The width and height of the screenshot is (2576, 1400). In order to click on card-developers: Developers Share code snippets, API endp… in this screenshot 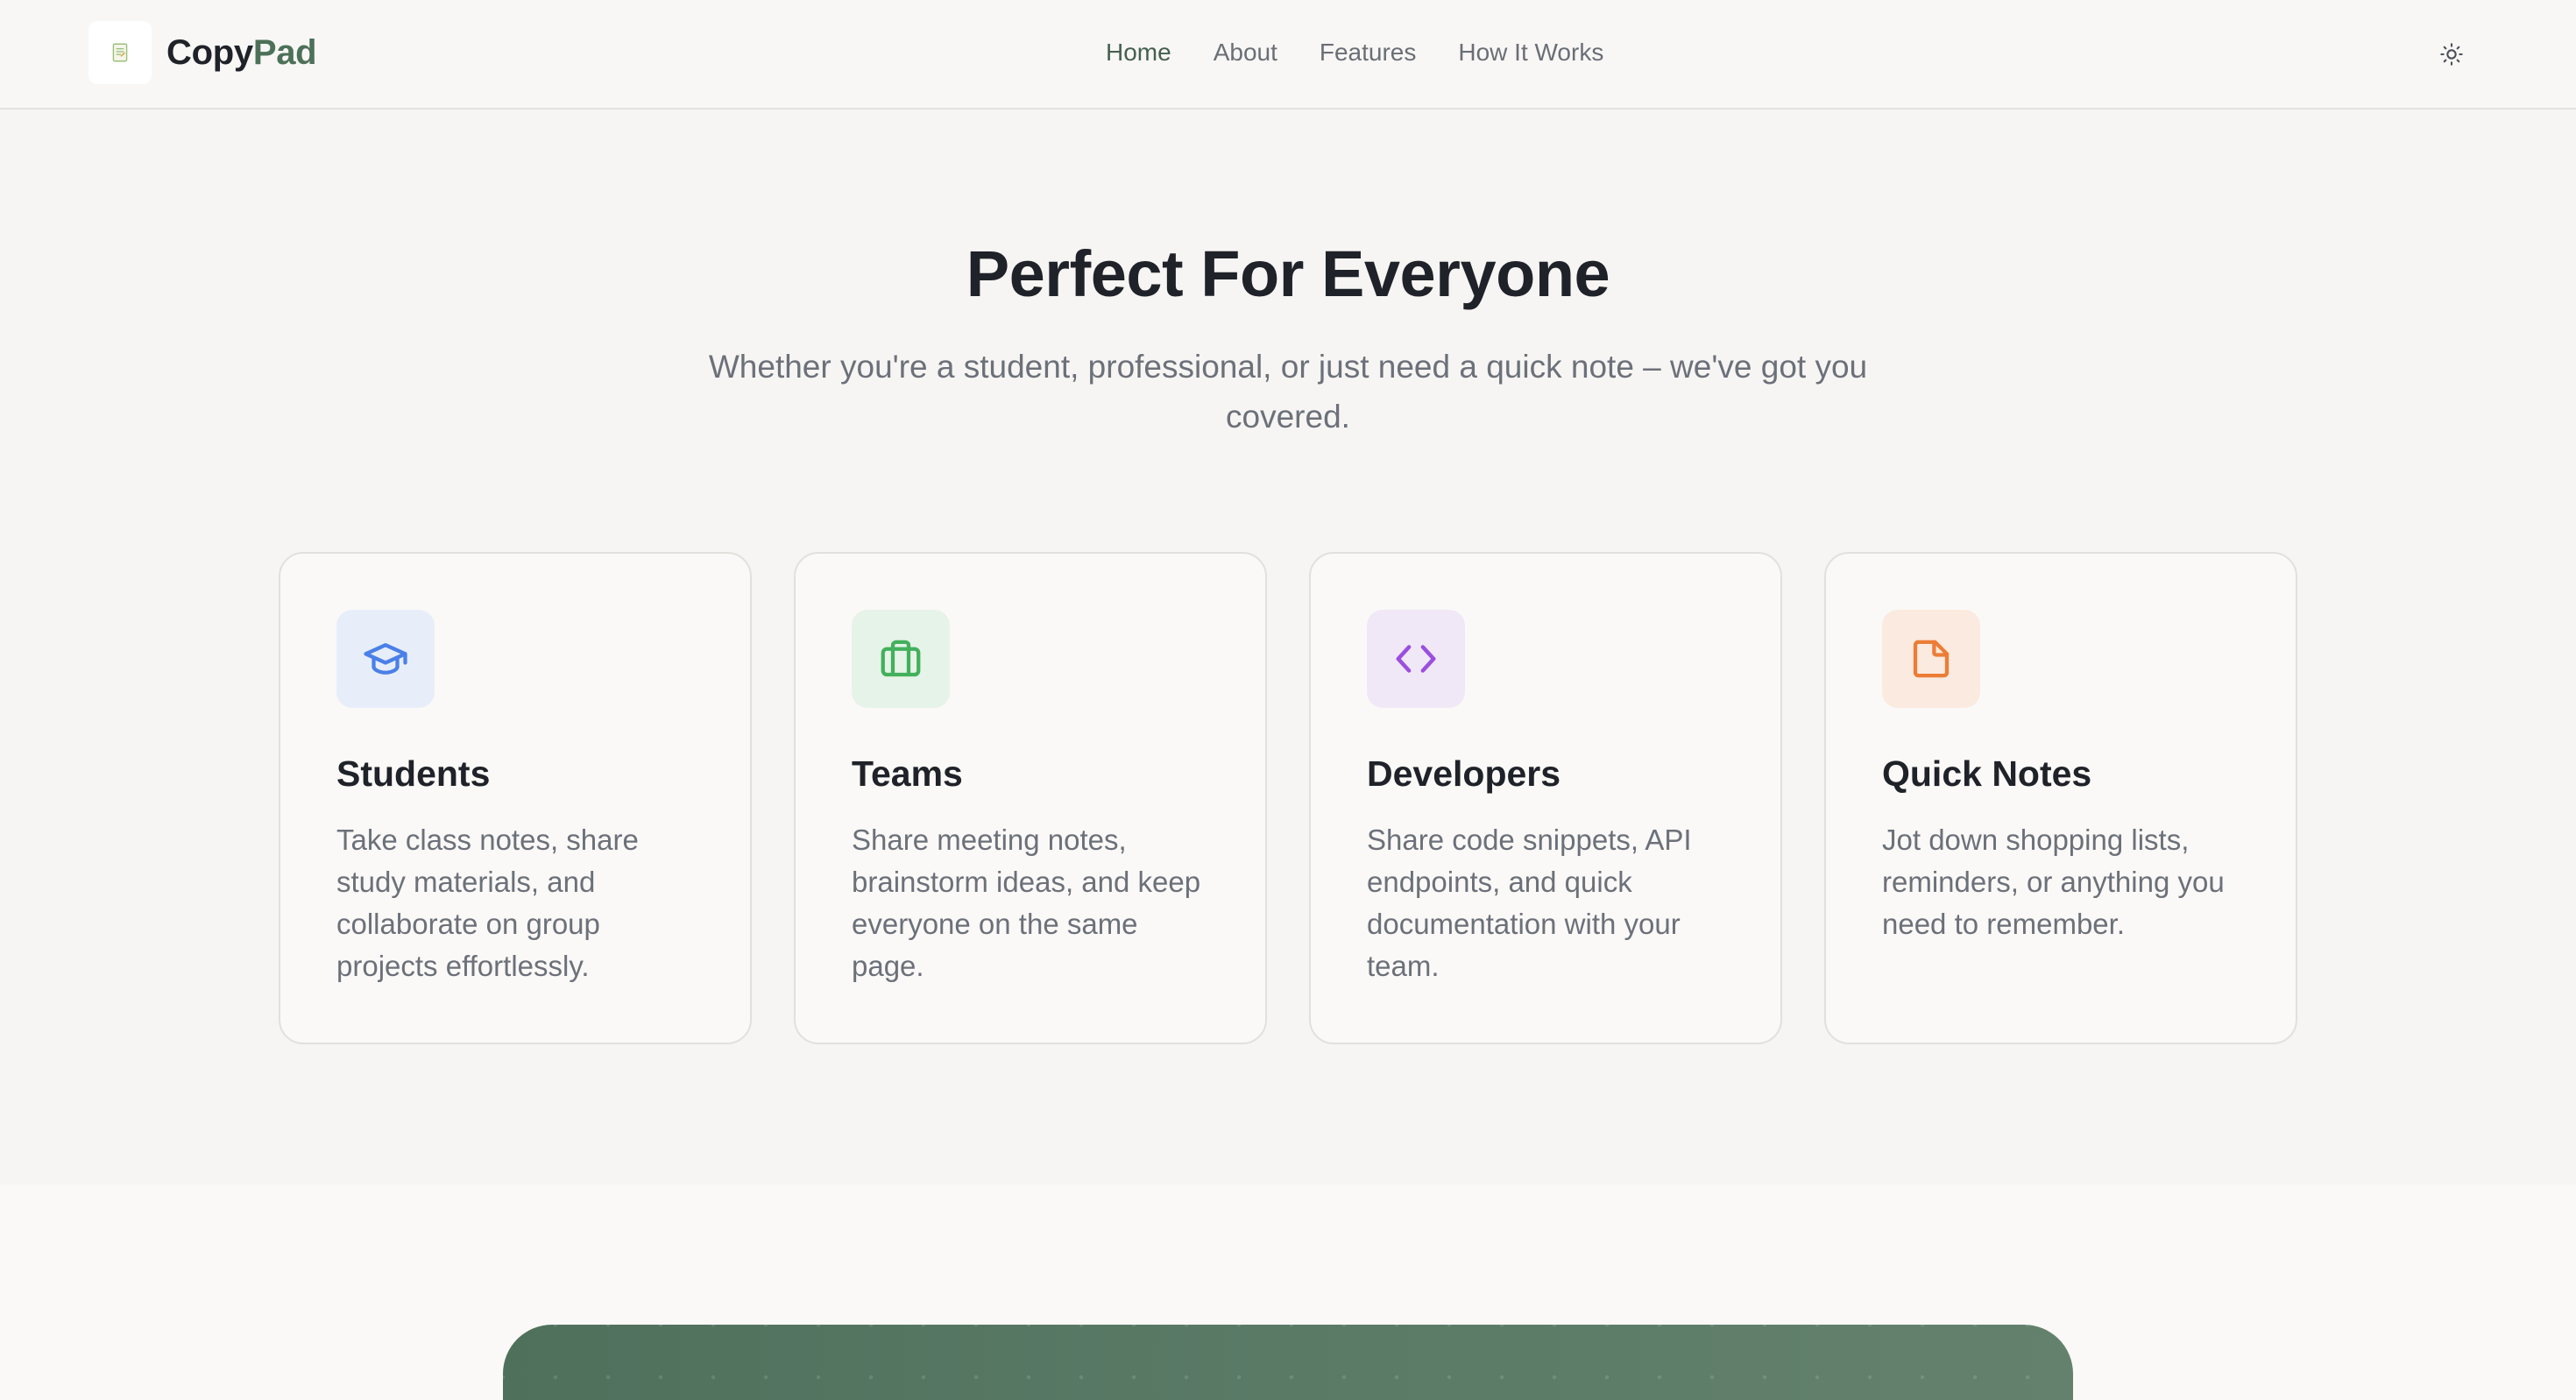, I will do `click(1545, 798)`.